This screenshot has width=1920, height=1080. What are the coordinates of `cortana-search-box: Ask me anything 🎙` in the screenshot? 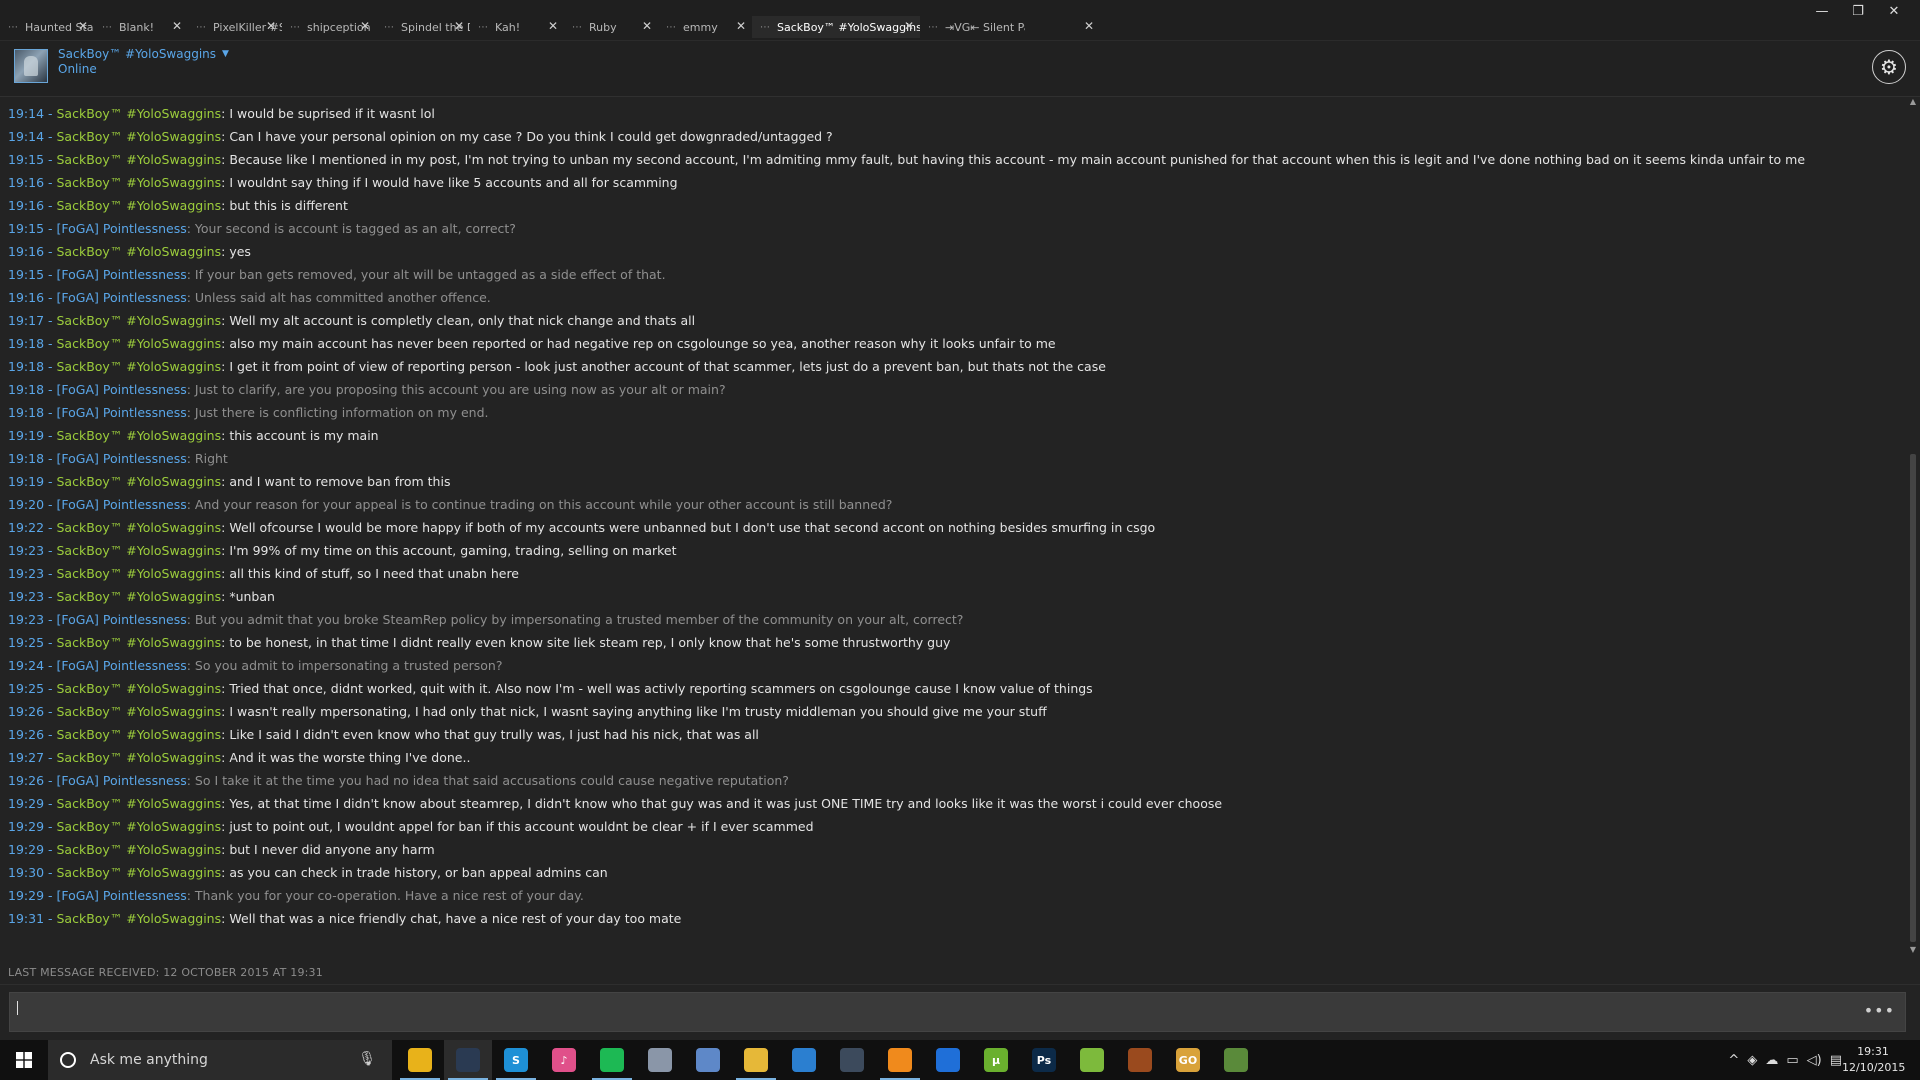 It's located at (220, 1060).